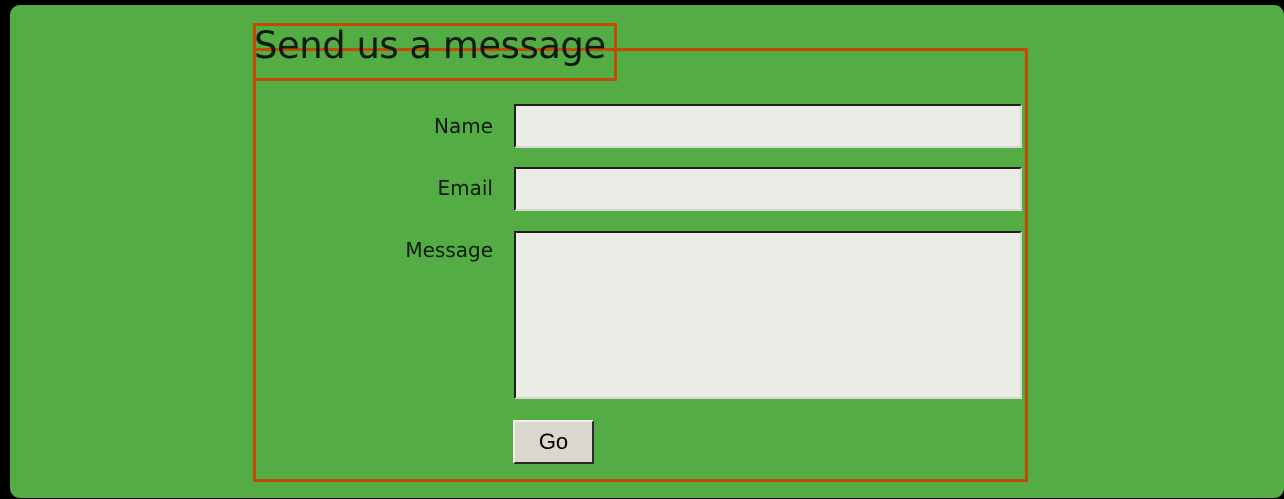 The height and width of the screenshot is (499, 1284). Describe the element at coordinates (768, 315) in the screenshot. I see `message-textarea` at that location.